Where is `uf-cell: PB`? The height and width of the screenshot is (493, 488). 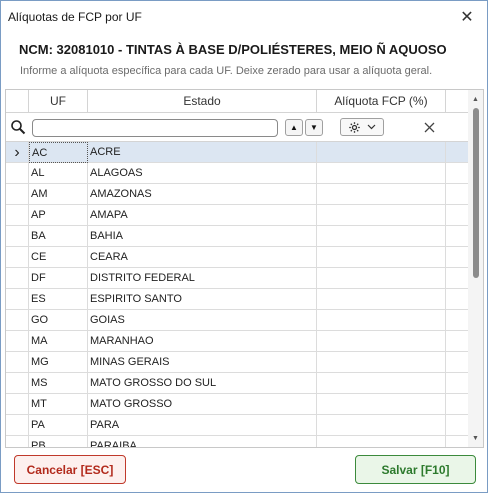 uf-cell: PB is located at coordinates (58, 441).